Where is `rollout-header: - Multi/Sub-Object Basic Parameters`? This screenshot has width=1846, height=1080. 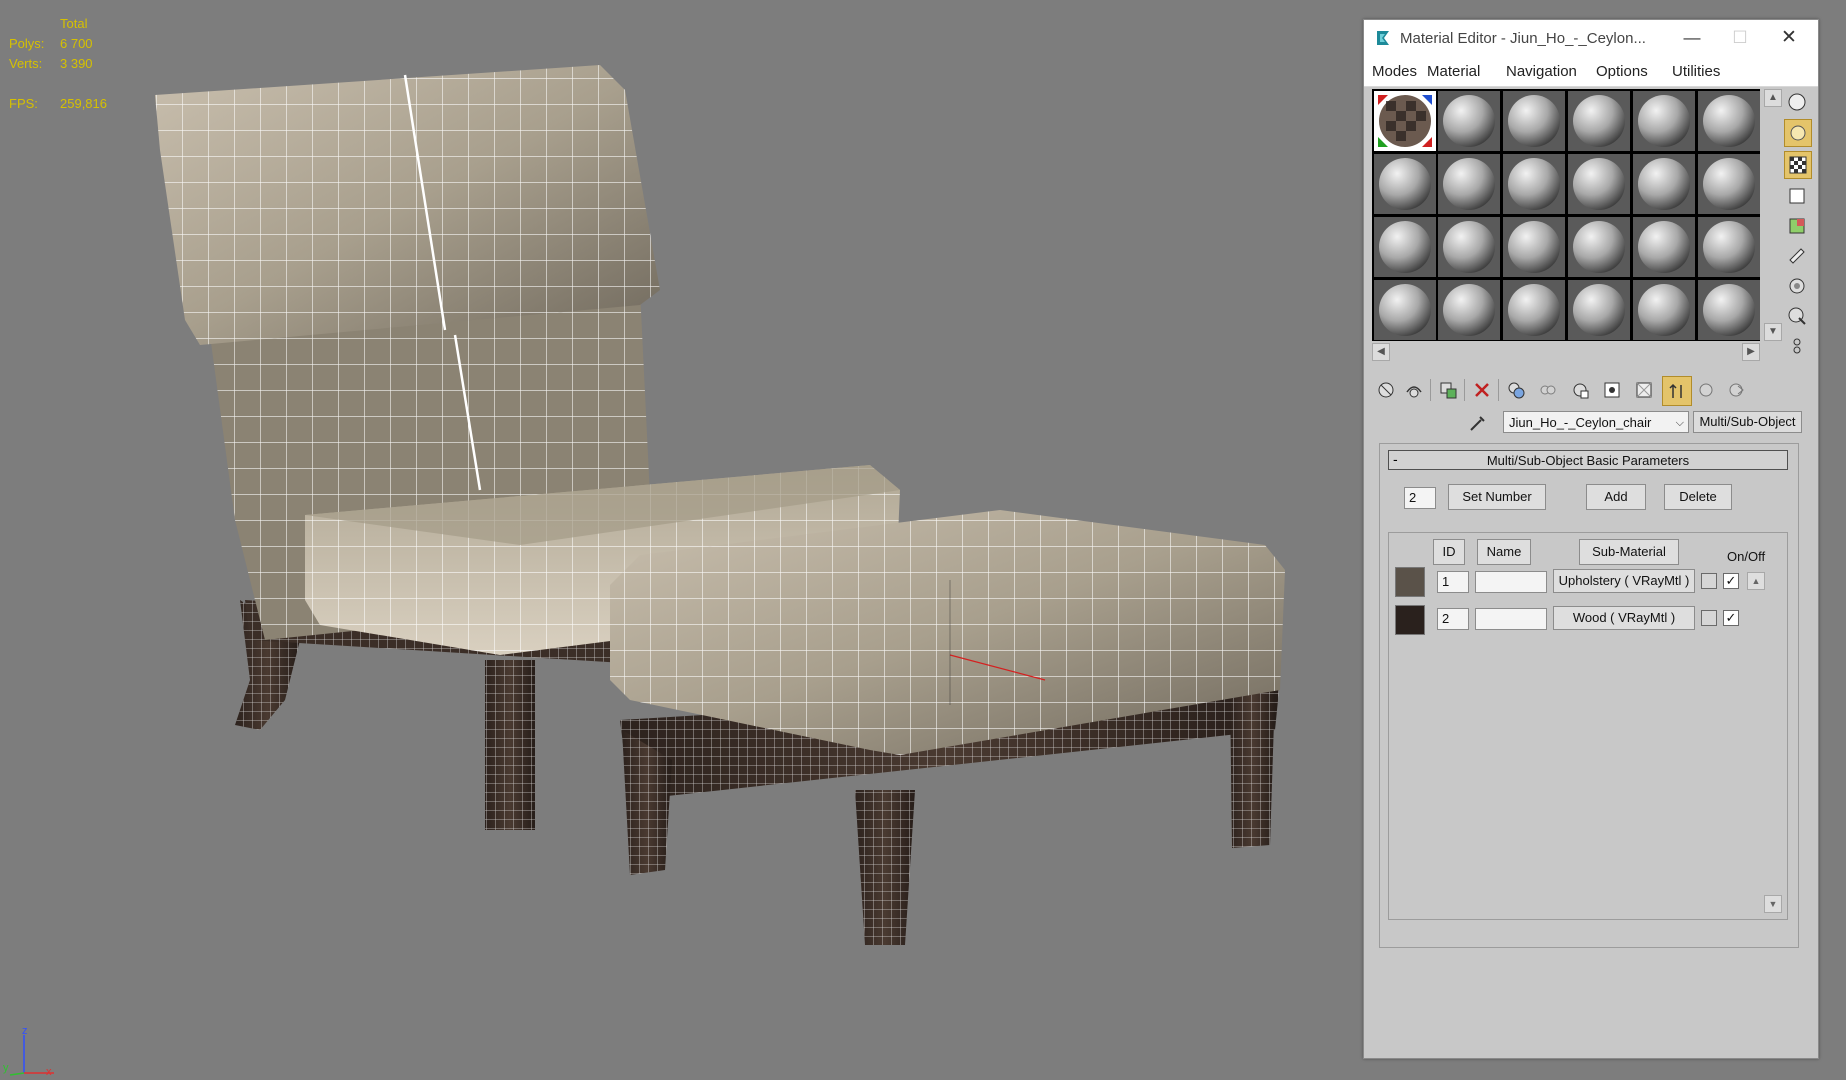
rollout-header: - Multi/Sub-Object Basic Parameters is located at coordinates (1588, 460).